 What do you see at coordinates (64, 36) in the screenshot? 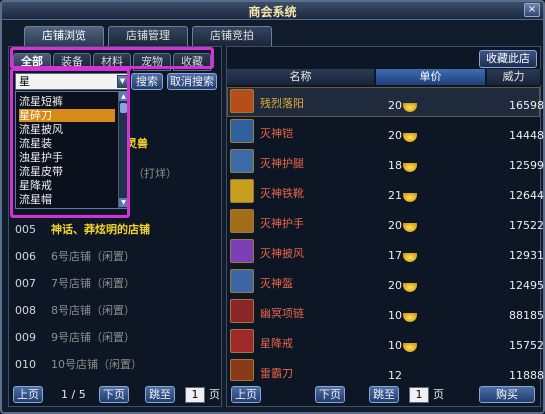
I see `tab-shop-browse: 店铺浏览` at bounding box center [64, 36].